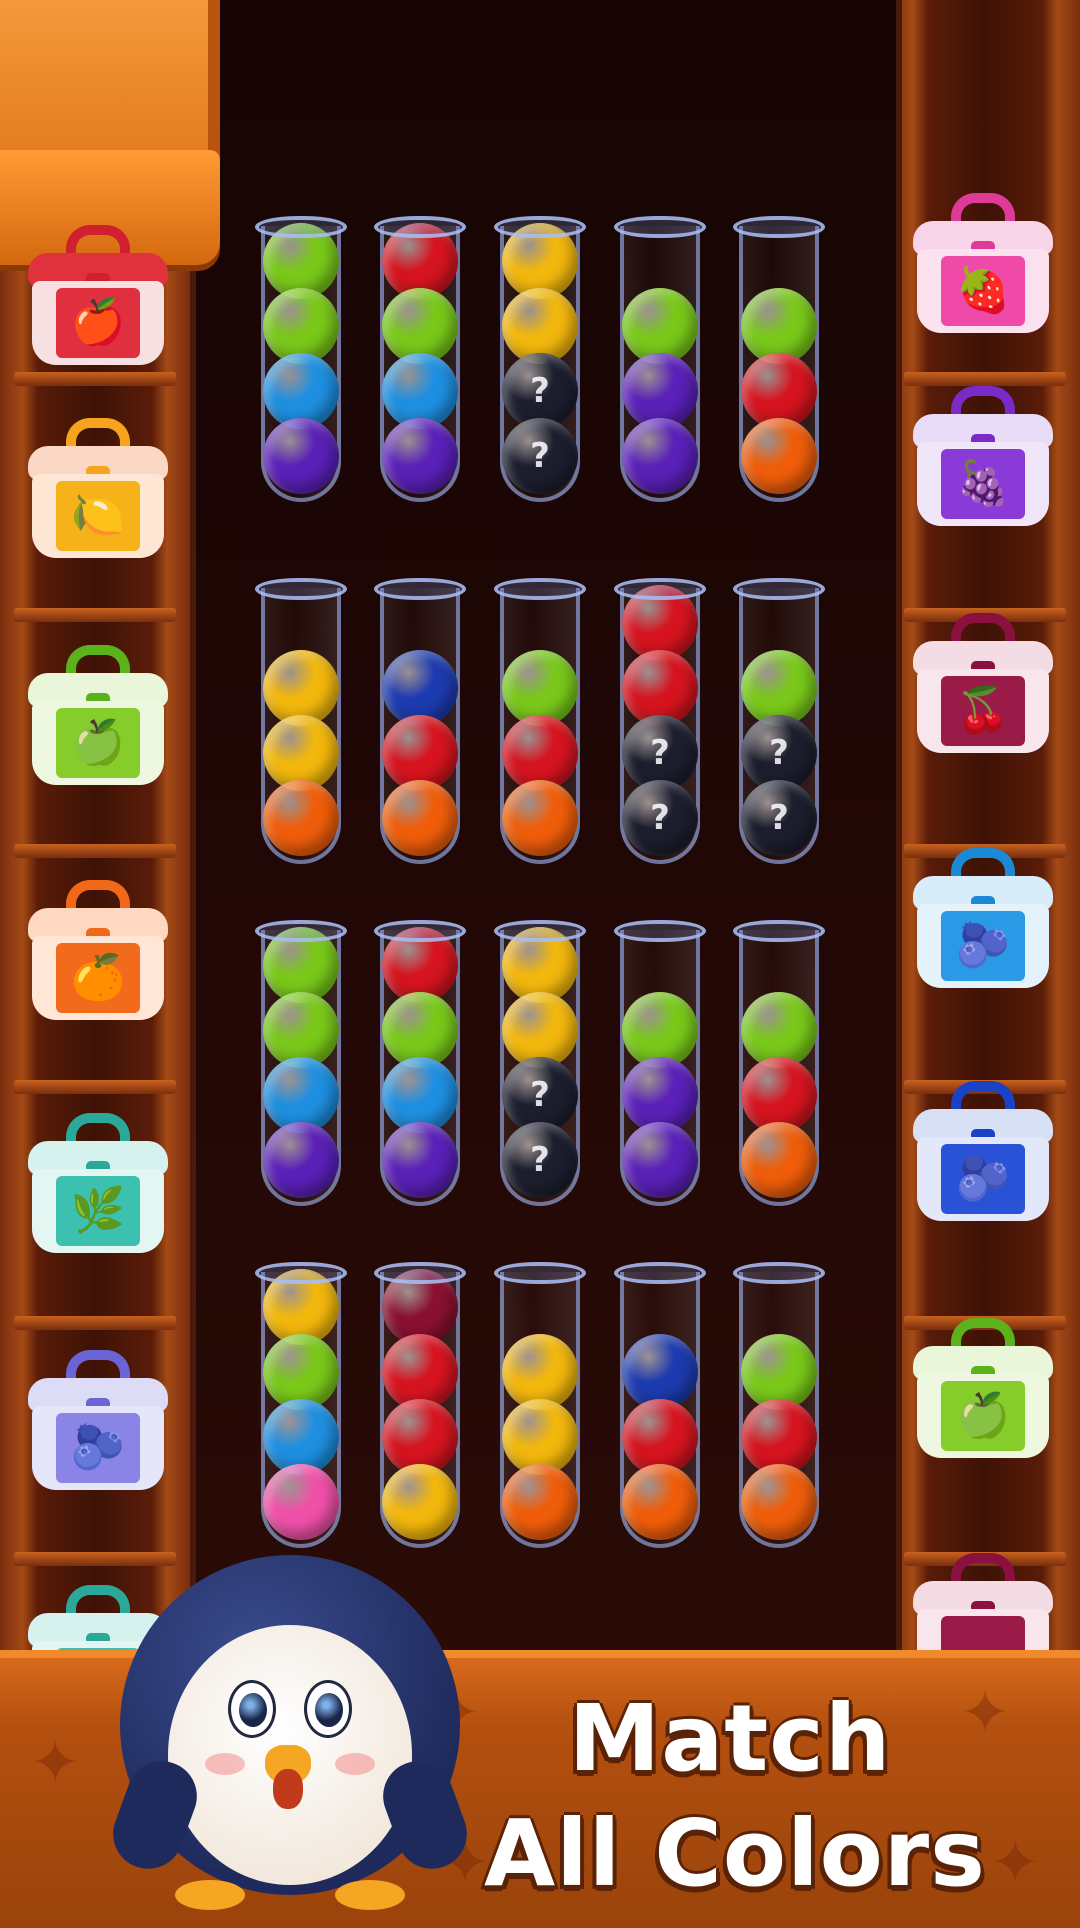 Image resolution: width=1080 pixels, height=1928 pixels. I want to click on penguin-mascot, so click(290, 1737).